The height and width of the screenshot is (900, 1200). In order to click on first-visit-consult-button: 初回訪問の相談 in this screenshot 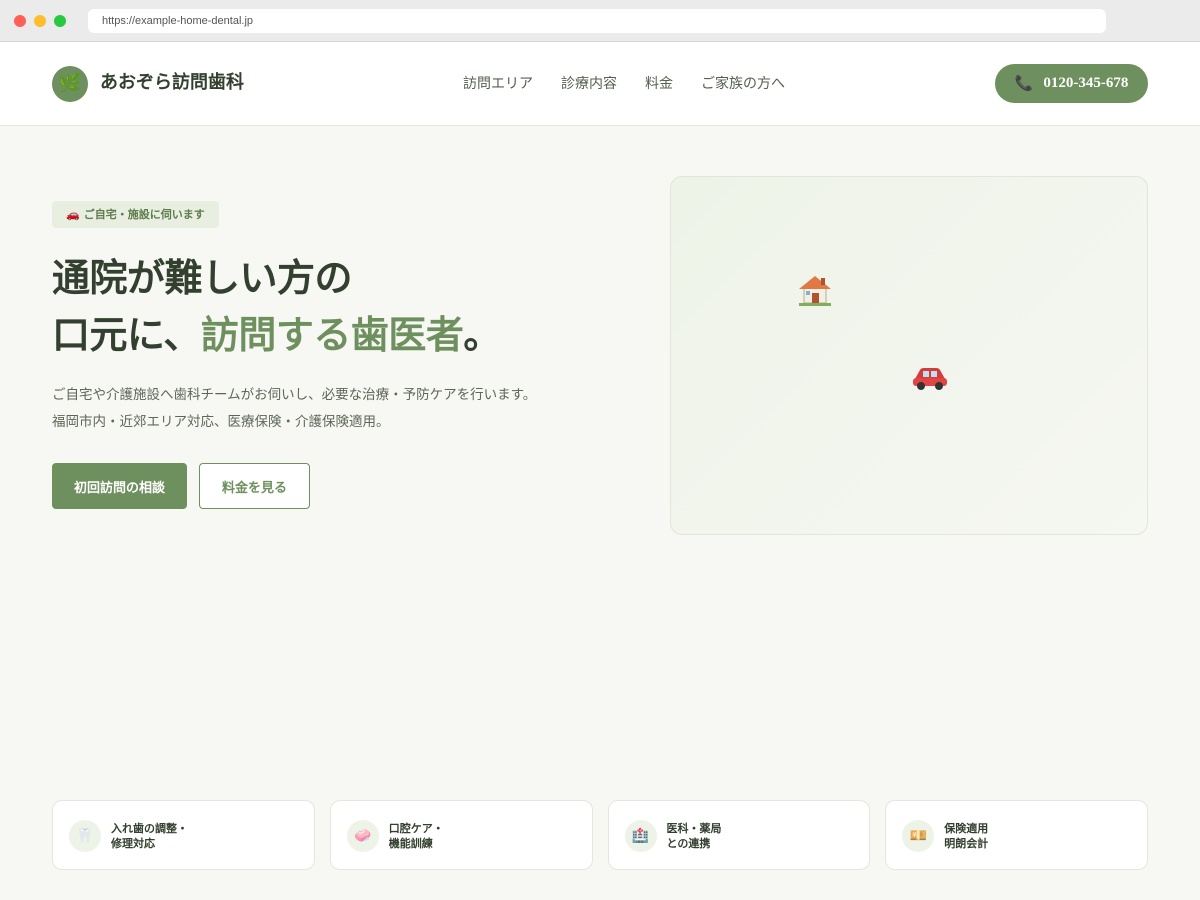, I will do `click(119, 486)`.